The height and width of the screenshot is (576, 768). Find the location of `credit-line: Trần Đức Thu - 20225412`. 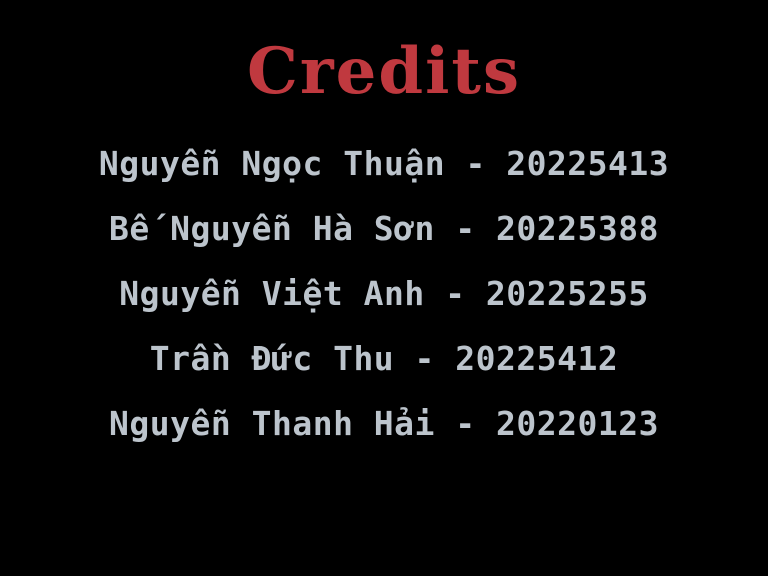

credit-line: Trần Đức Thu - 20225412 is located at coordinates (384, 358).